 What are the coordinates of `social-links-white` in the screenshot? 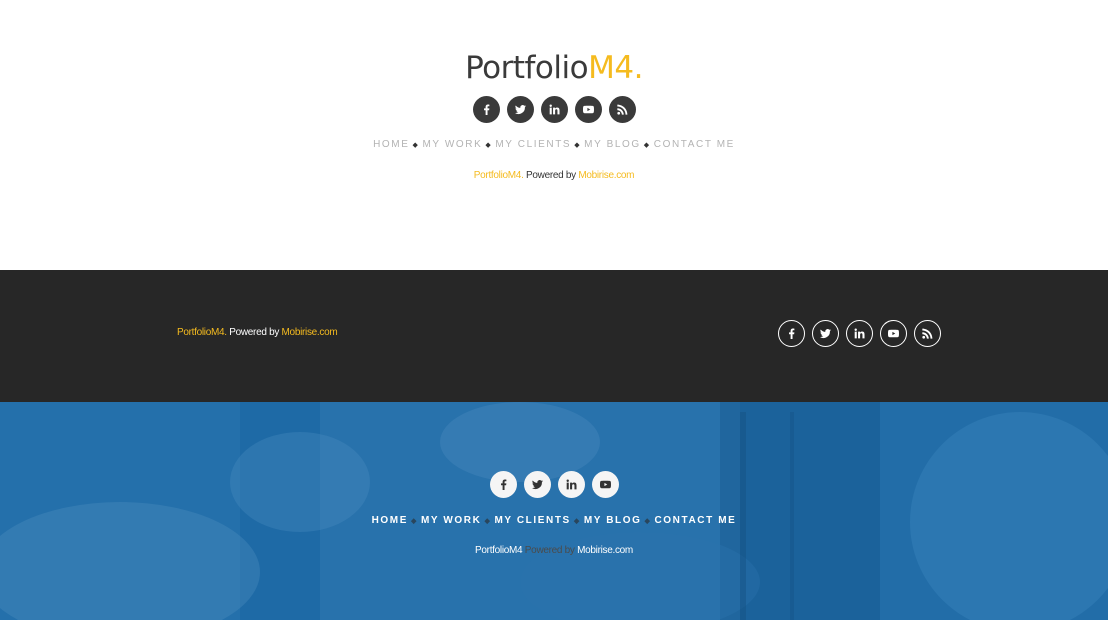 It's located at (554, 109).